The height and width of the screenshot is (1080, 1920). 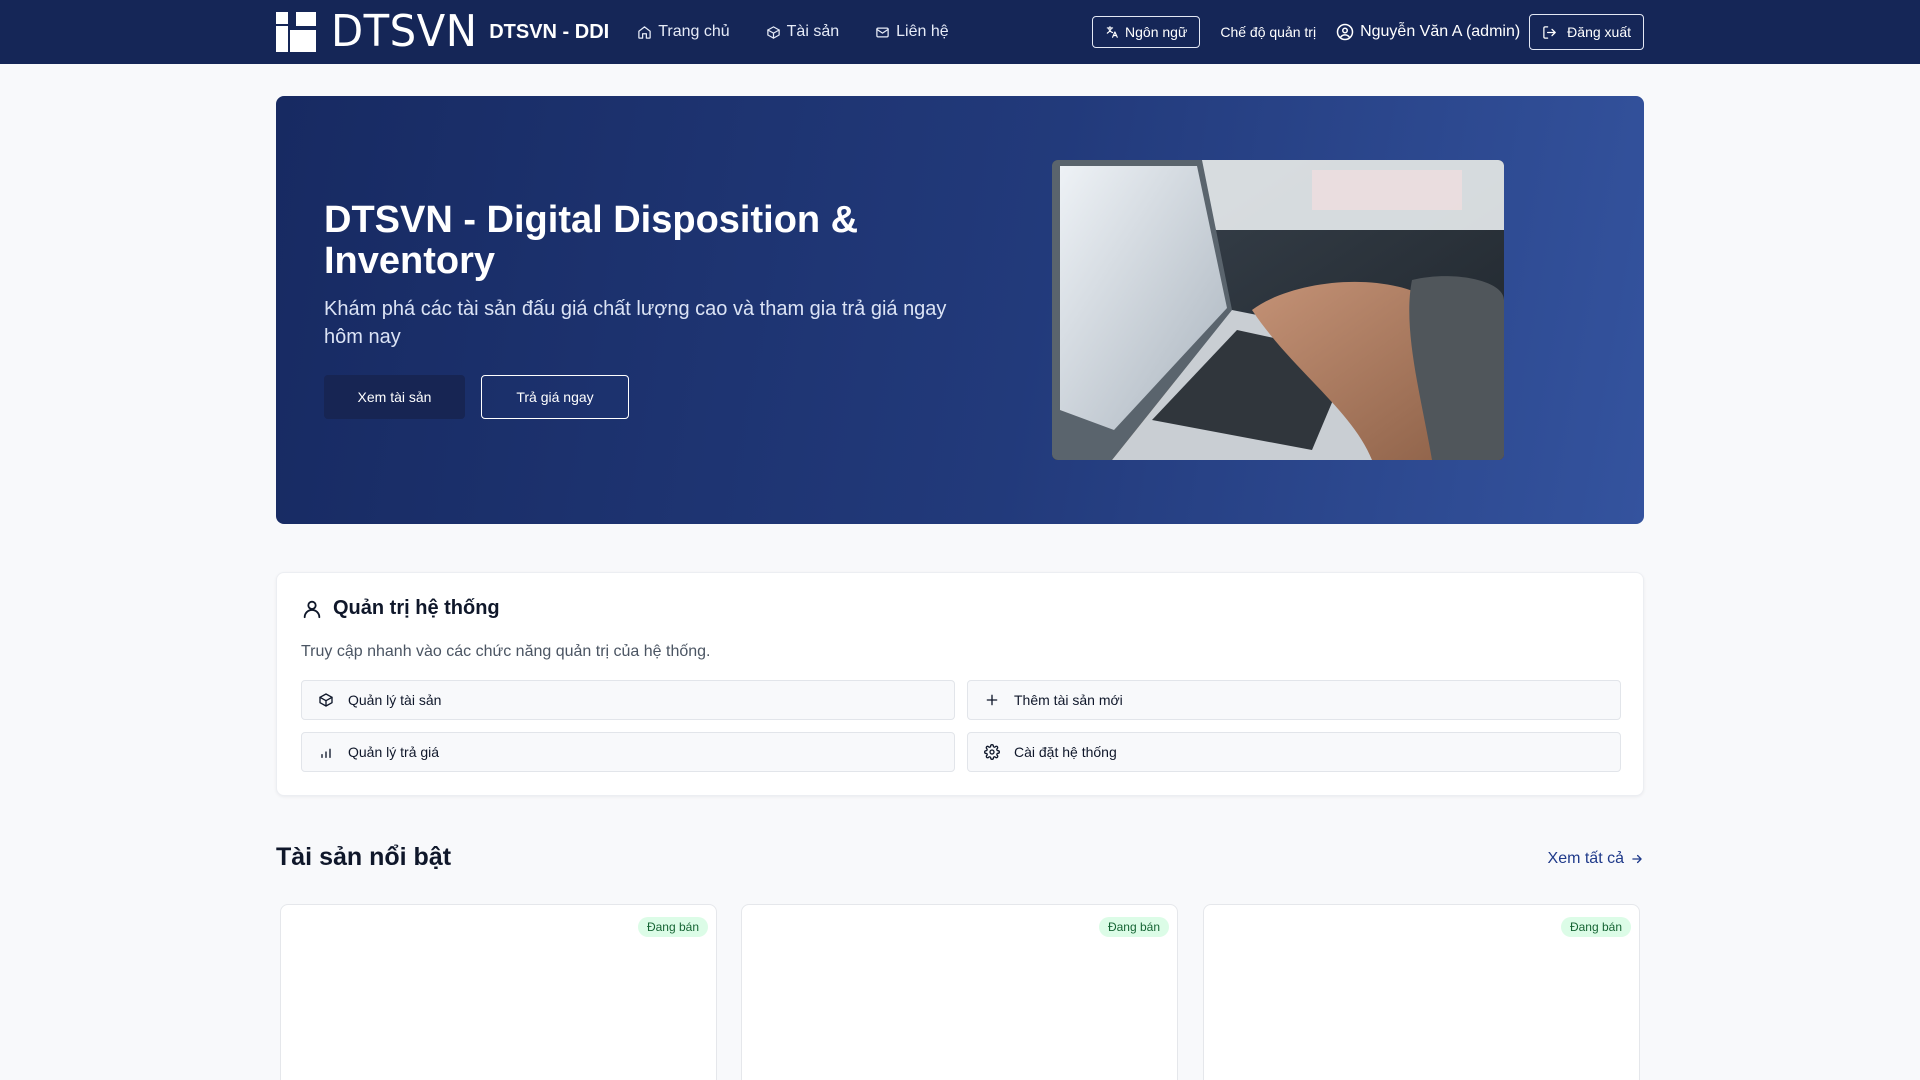 What do you see at coordinates (591, 240) in the screenshot?
I see `hero-title: DTSVN - Digital Disposition & Inventory` at bounding box center [591, 240].